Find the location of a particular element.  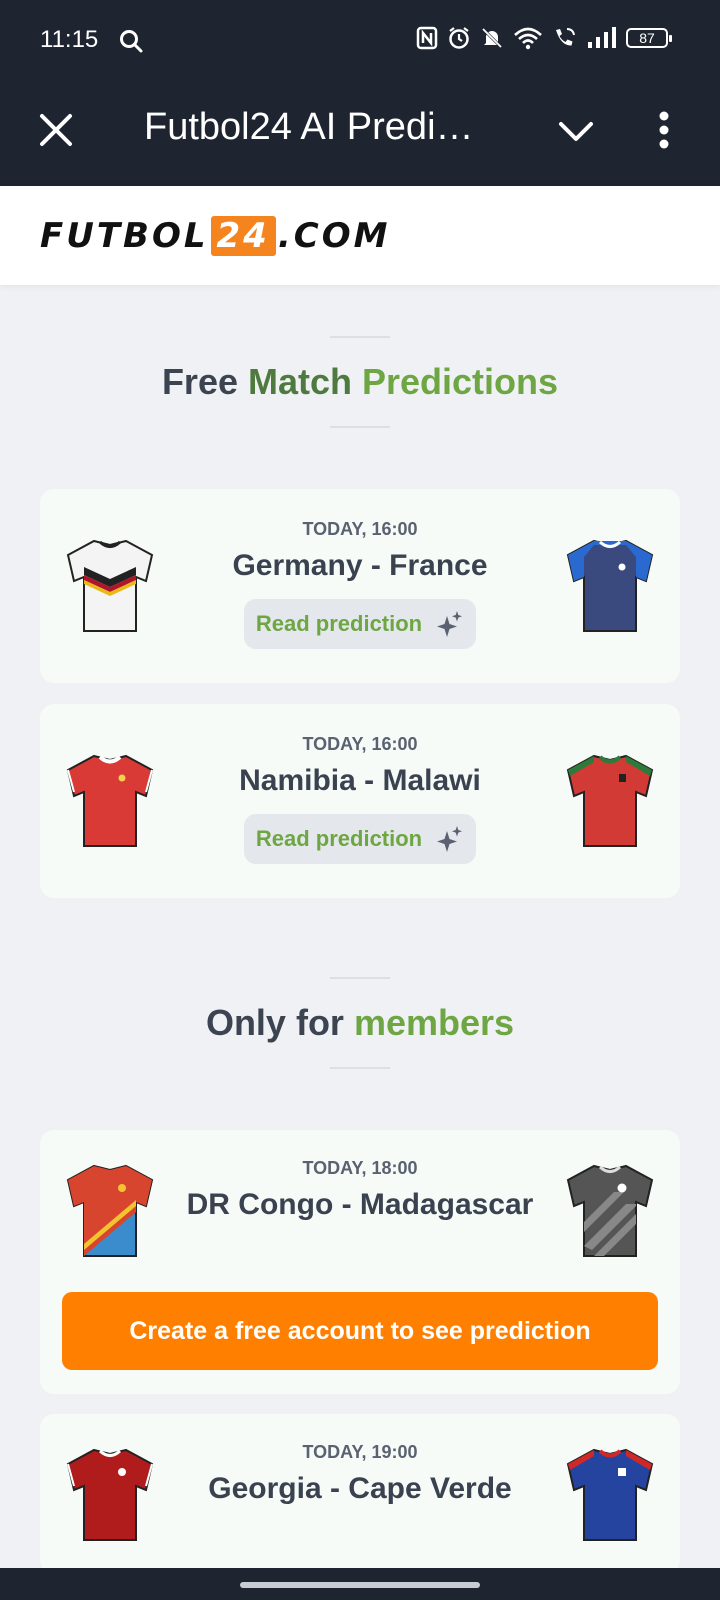

cape-verde-shirt-icon is located at coordinates (610, 1494).